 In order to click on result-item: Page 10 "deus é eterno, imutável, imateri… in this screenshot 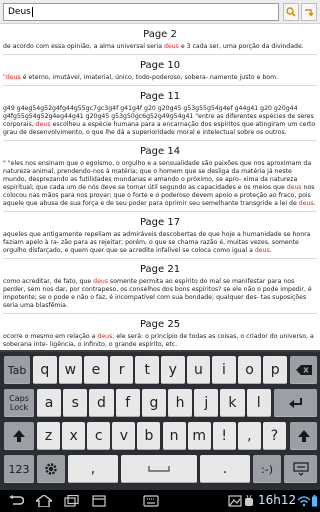, I will do `click(160, 70)`.